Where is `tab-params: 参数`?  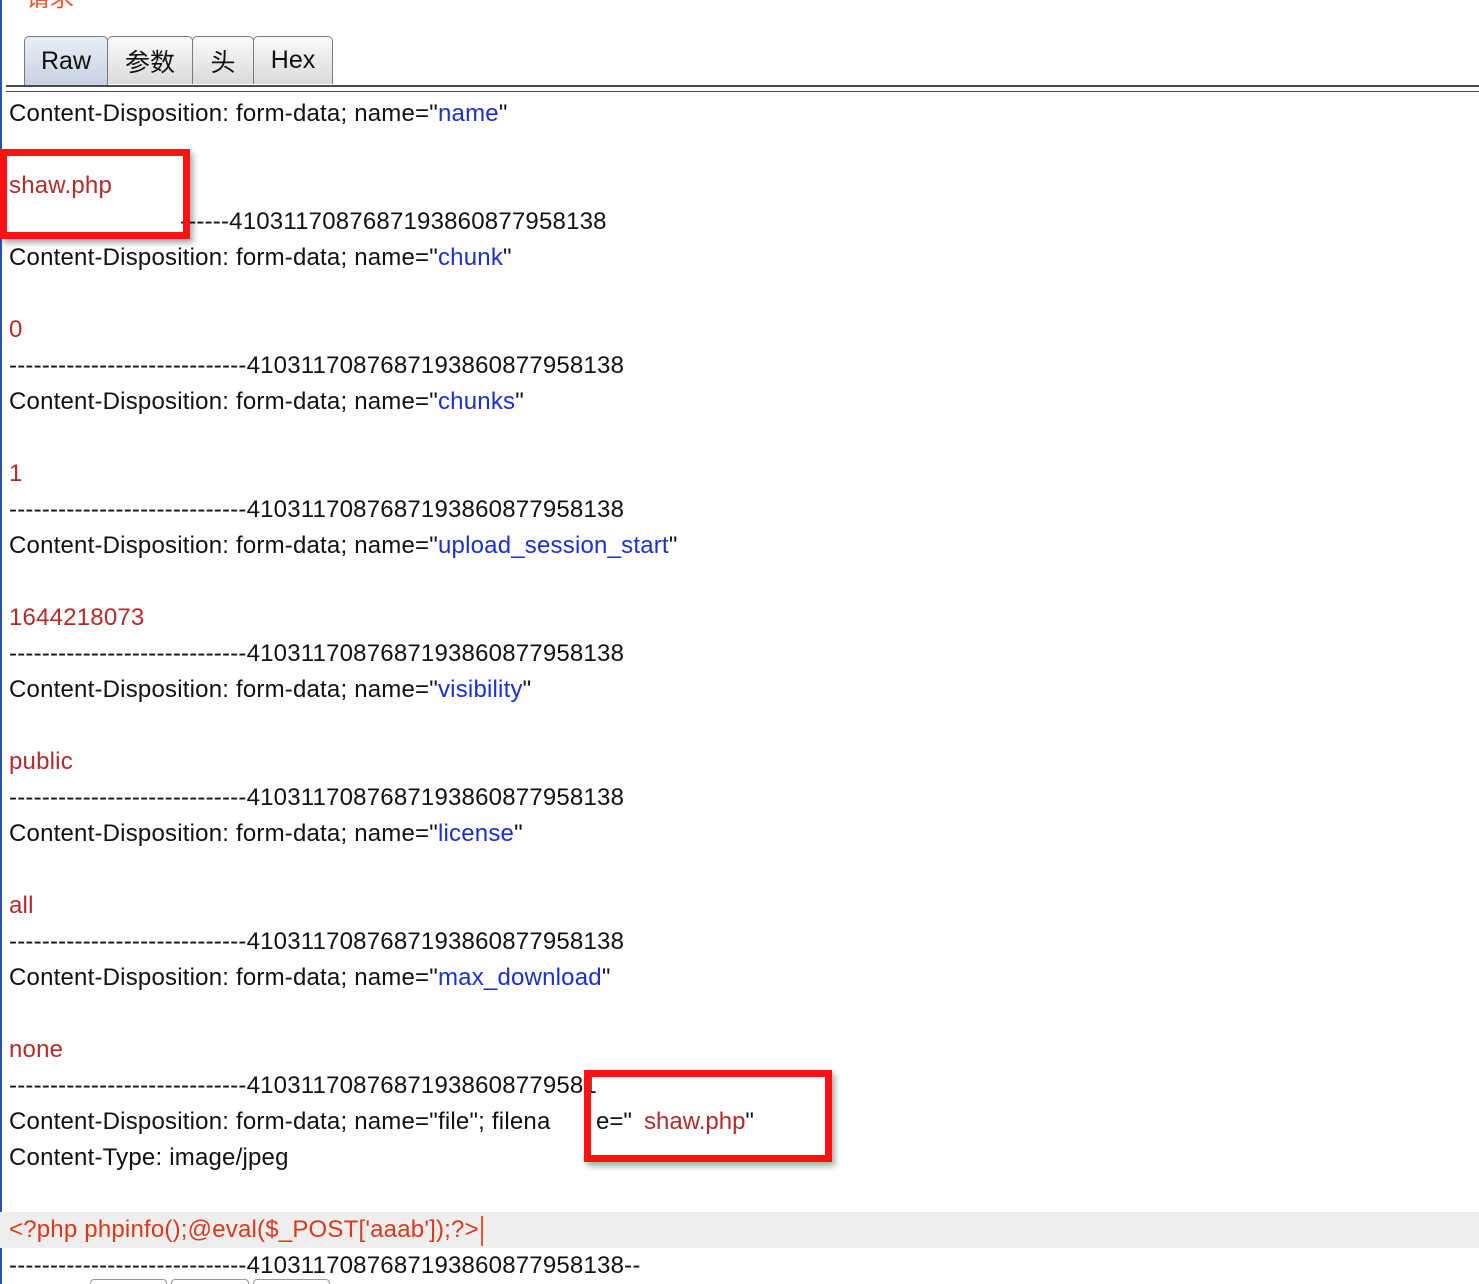
tab-params: 参数 is located at coordinates (150, 60).